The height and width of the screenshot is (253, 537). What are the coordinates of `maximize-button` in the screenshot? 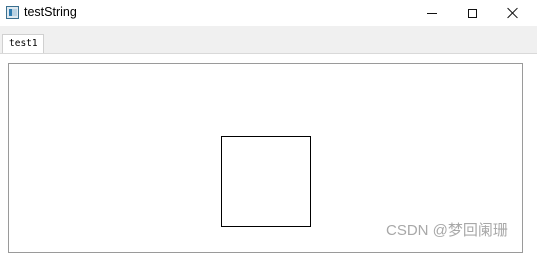 It's located at (472, 13).